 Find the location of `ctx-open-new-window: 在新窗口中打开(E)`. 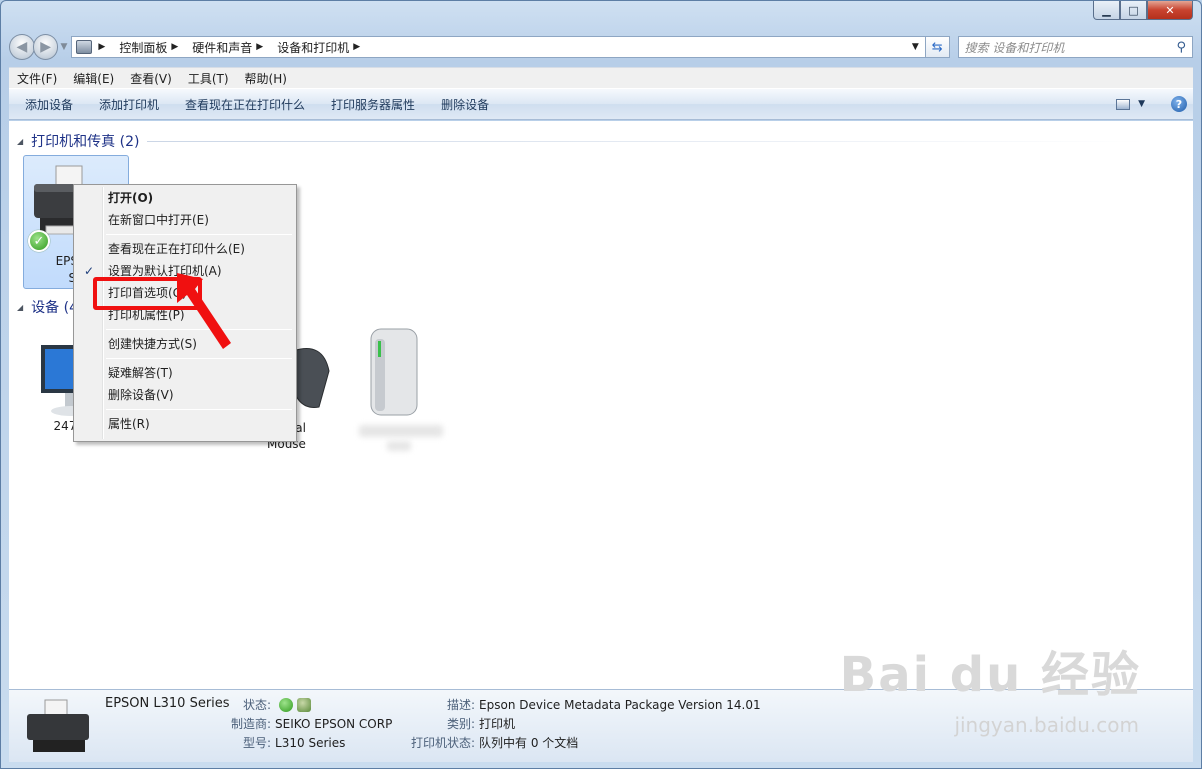

ctx-open-new-window: 在新窗口中打开(E) is located at coordinates (185, 220).